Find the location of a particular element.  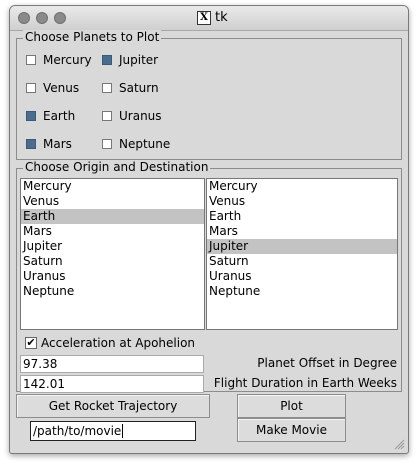

planet-checkbox-venus: Venus is located at coordinates (52, 88).